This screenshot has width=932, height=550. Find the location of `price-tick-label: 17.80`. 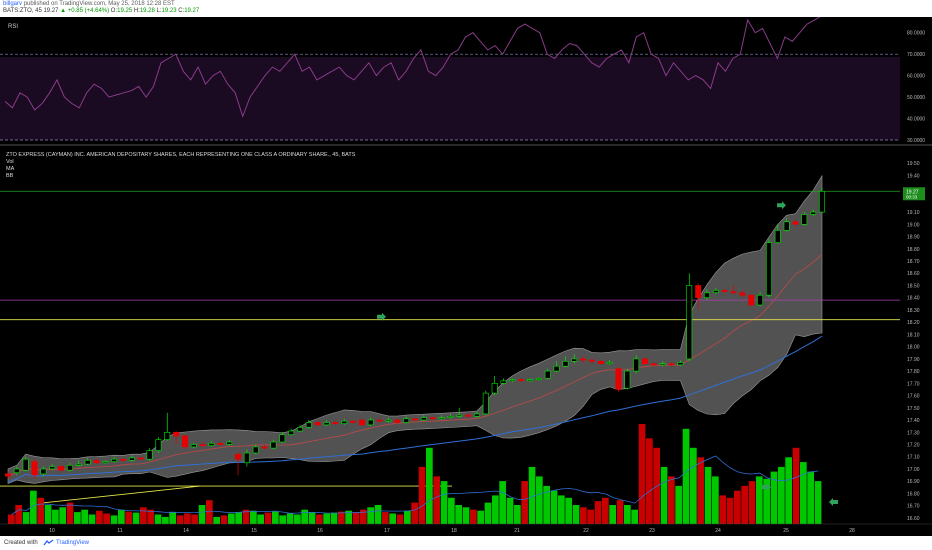

price-tick-label: 17.80 is located at coordinates (913, 372).